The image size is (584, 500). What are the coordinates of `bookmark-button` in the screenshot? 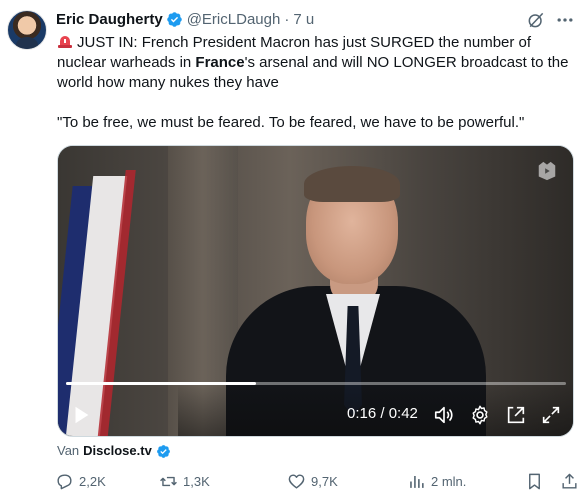 It's located at (537, 481).